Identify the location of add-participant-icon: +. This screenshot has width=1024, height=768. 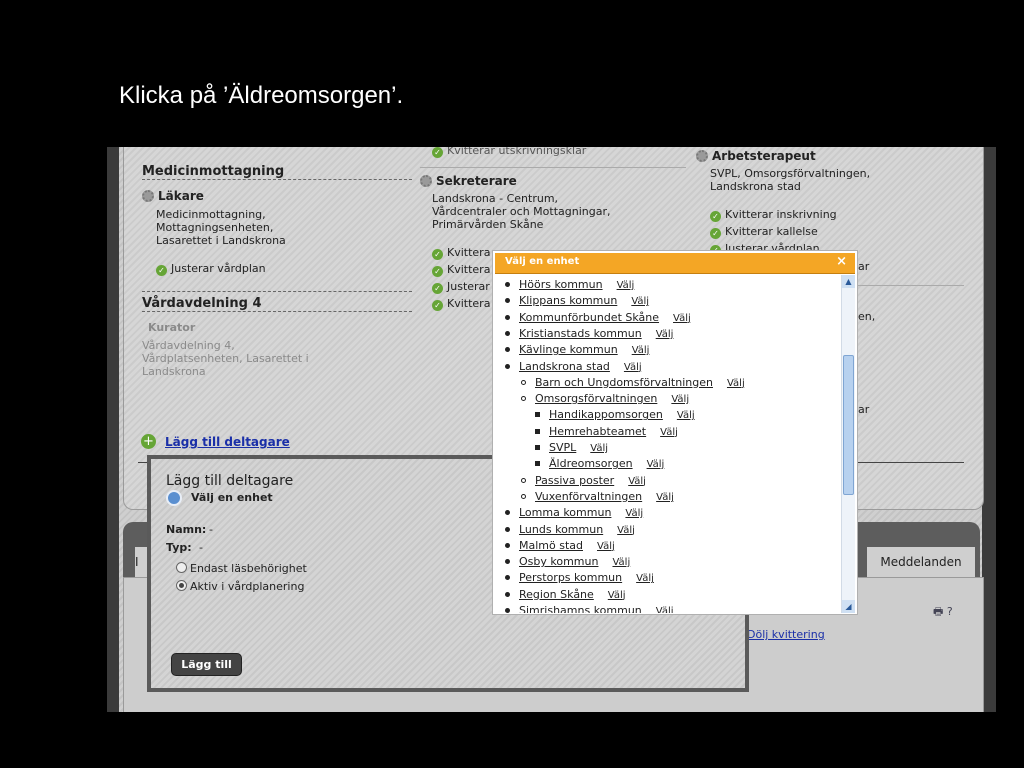
(148, 441).